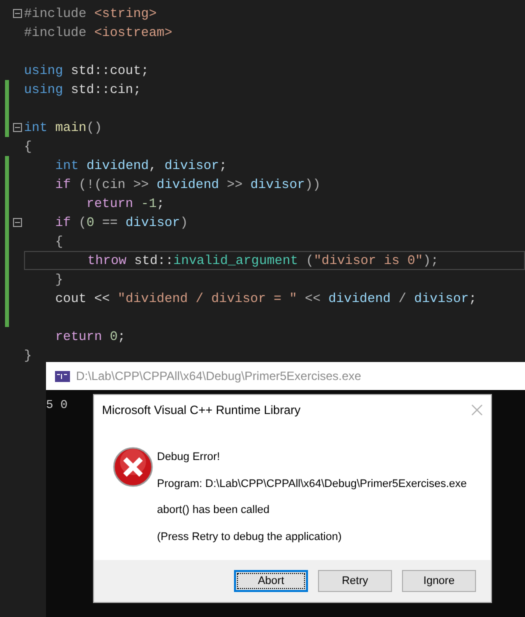 This screenshot has width=525, height=617. What do you see at coordinates (133, 467) in the screenshot?
I see `error-icon` at bounding box center [133, 467].